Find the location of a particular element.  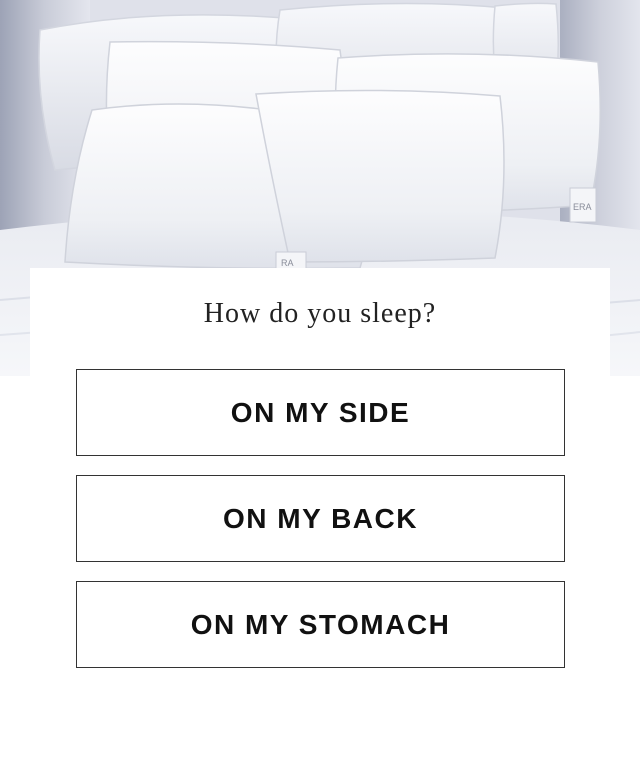

svg-text: RA is located at coordinates (287, 263).